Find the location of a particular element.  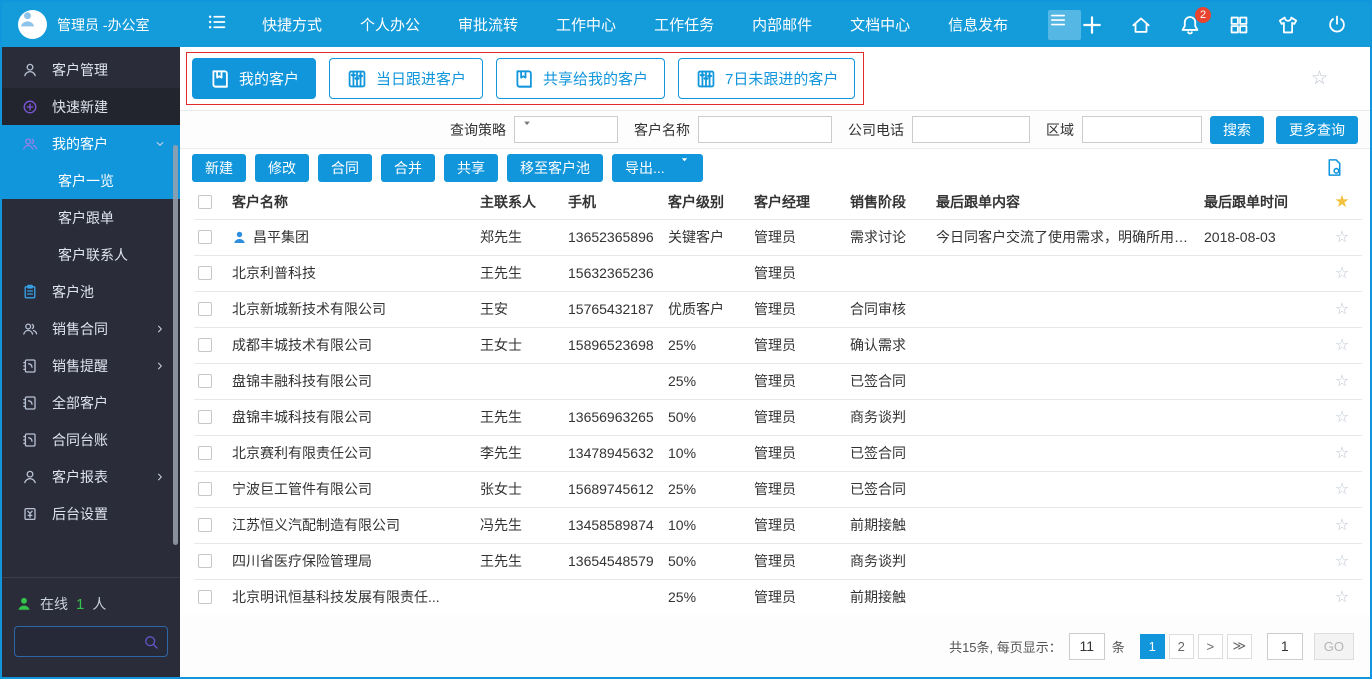

action-button: 共享 is located at coordinates (471, 167).